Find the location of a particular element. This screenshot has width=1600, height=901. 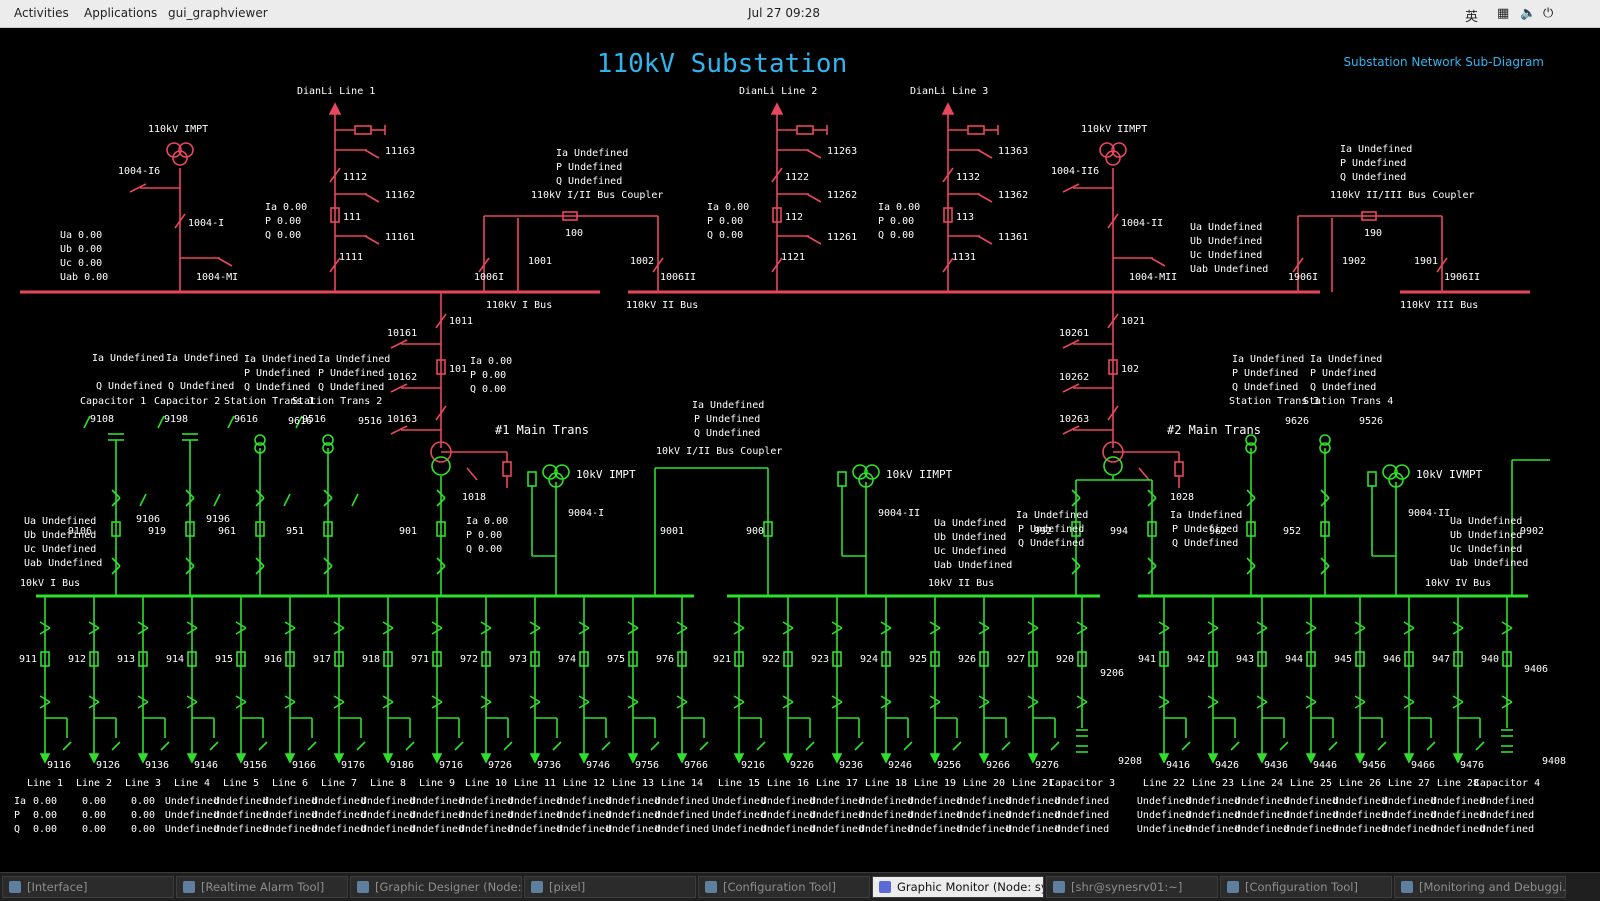

feeder-name: Line 1 is located at coordinates (45, 783).